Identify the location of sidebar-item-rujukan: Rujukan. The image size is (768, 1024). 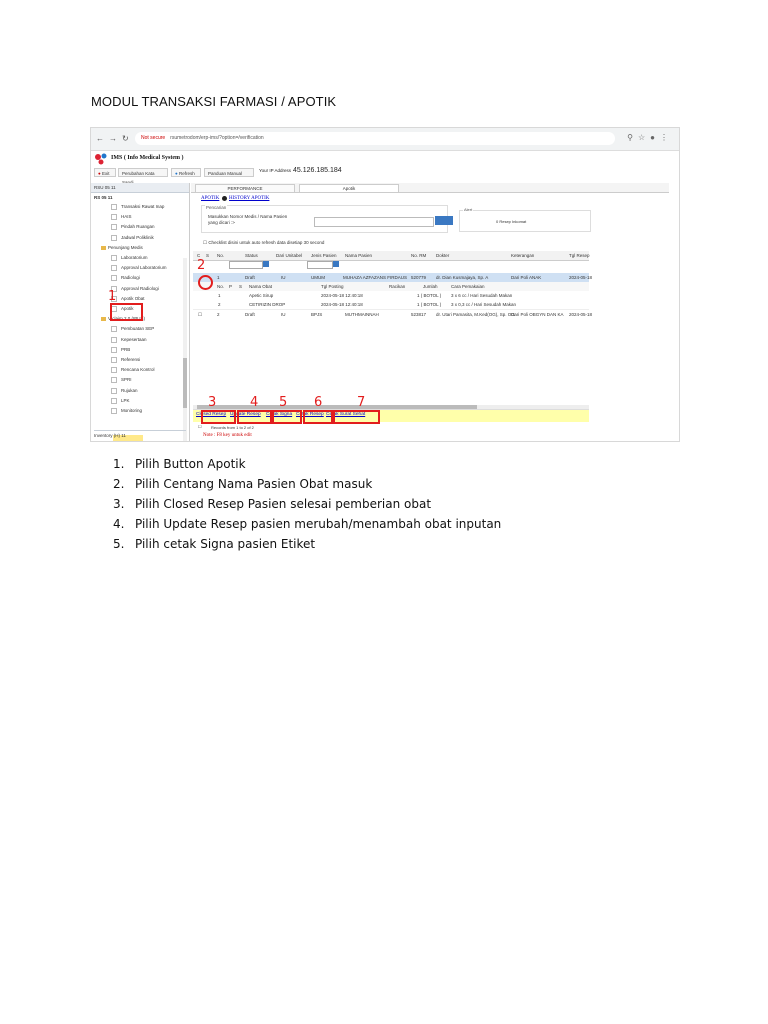
(124, 390).